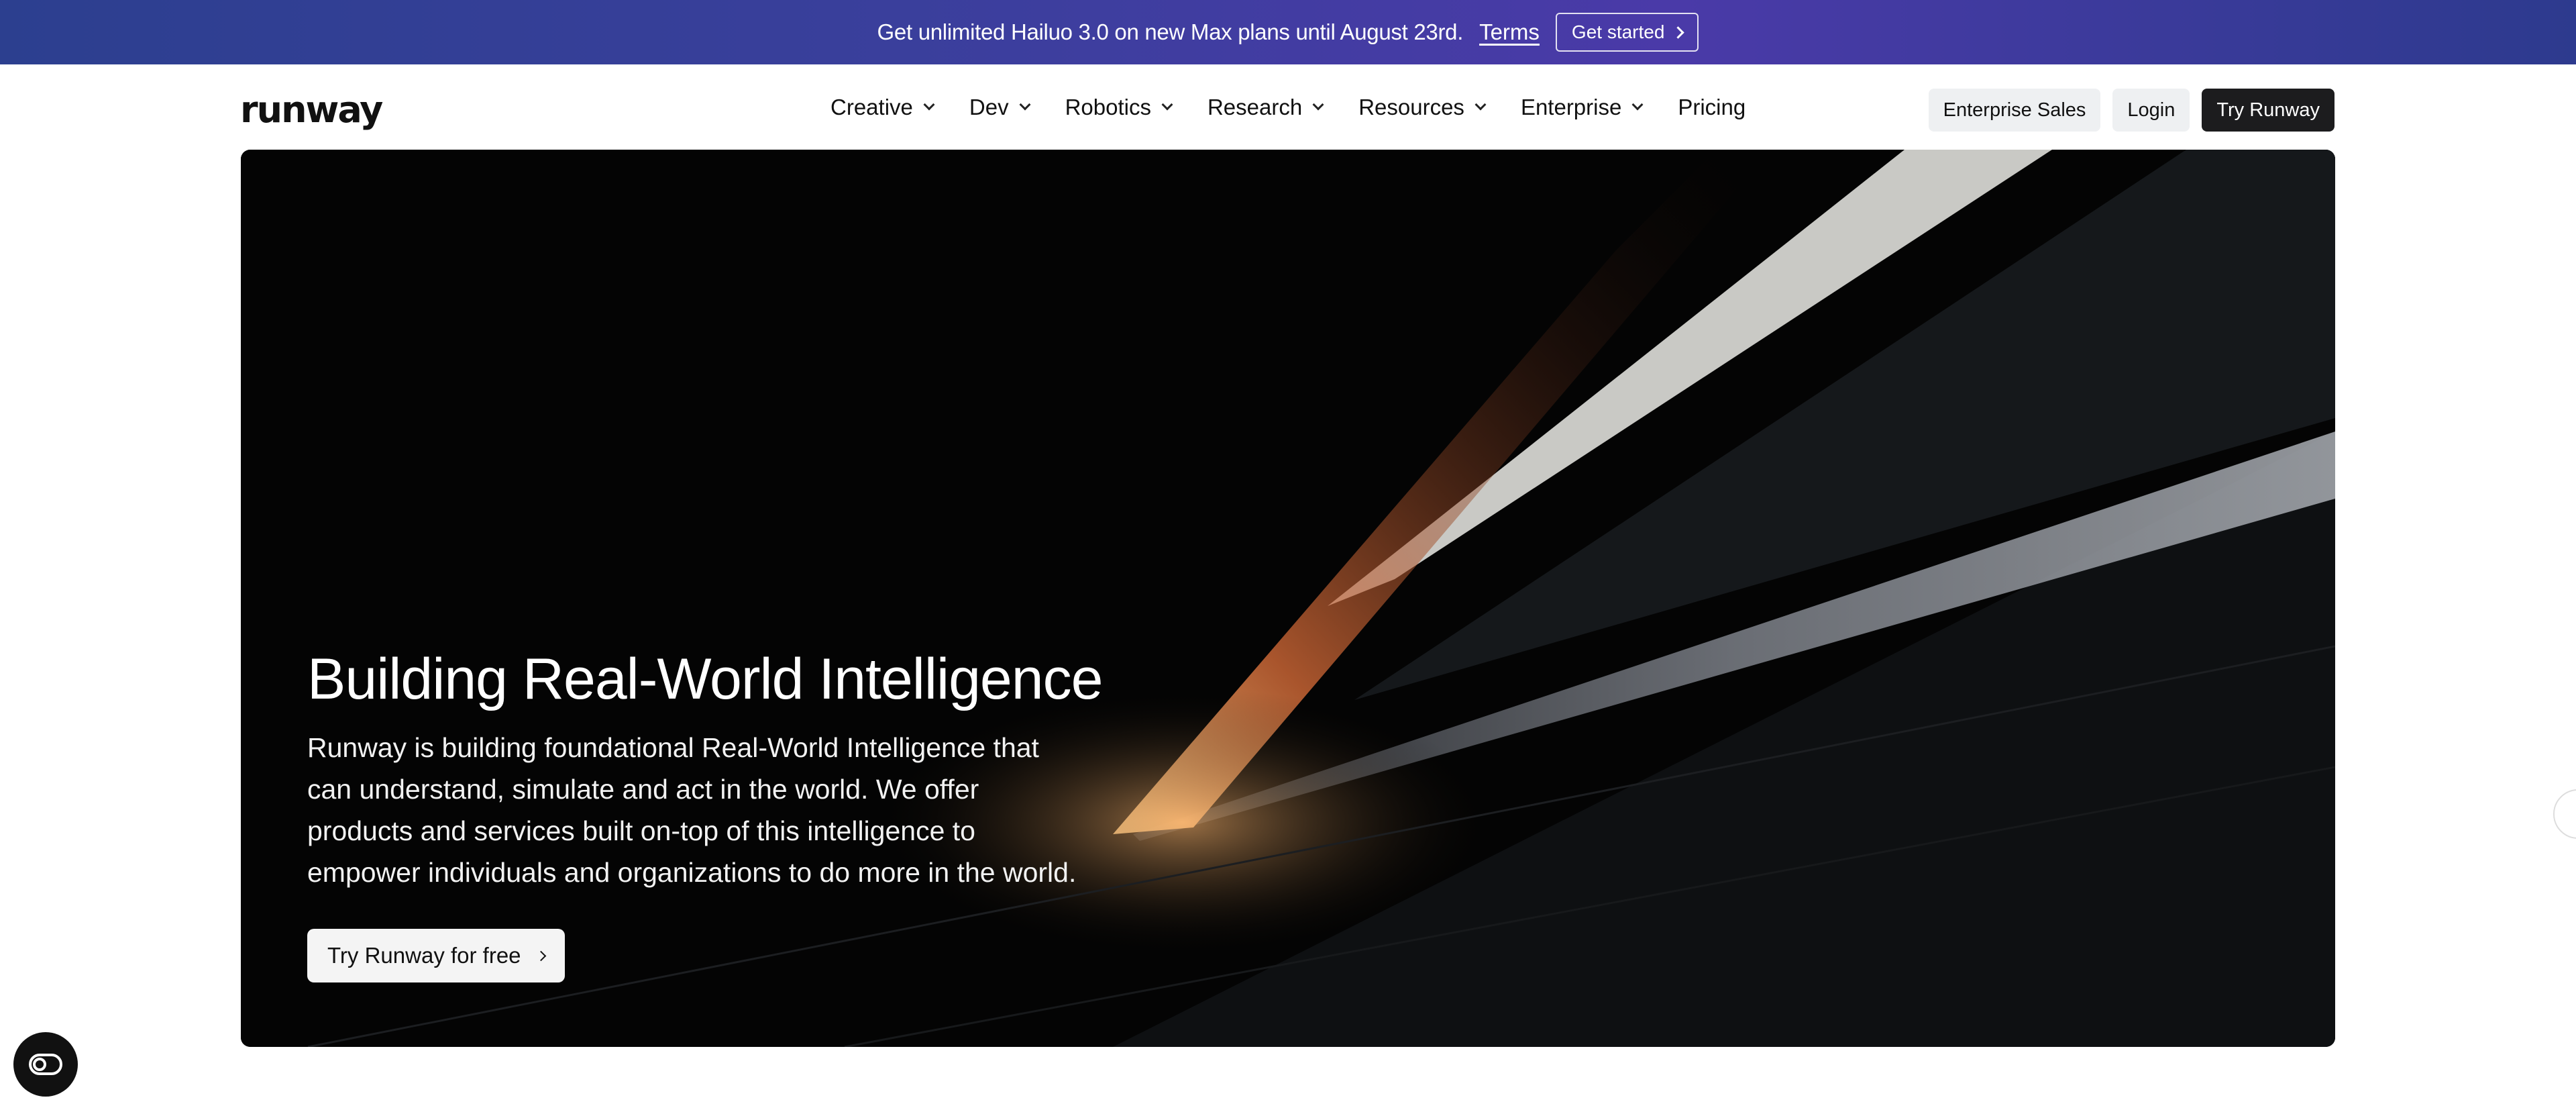 This screenshot has width=2576, height=1110. I want to click on nav-item-label: Enterprise, so click(1571, 107).